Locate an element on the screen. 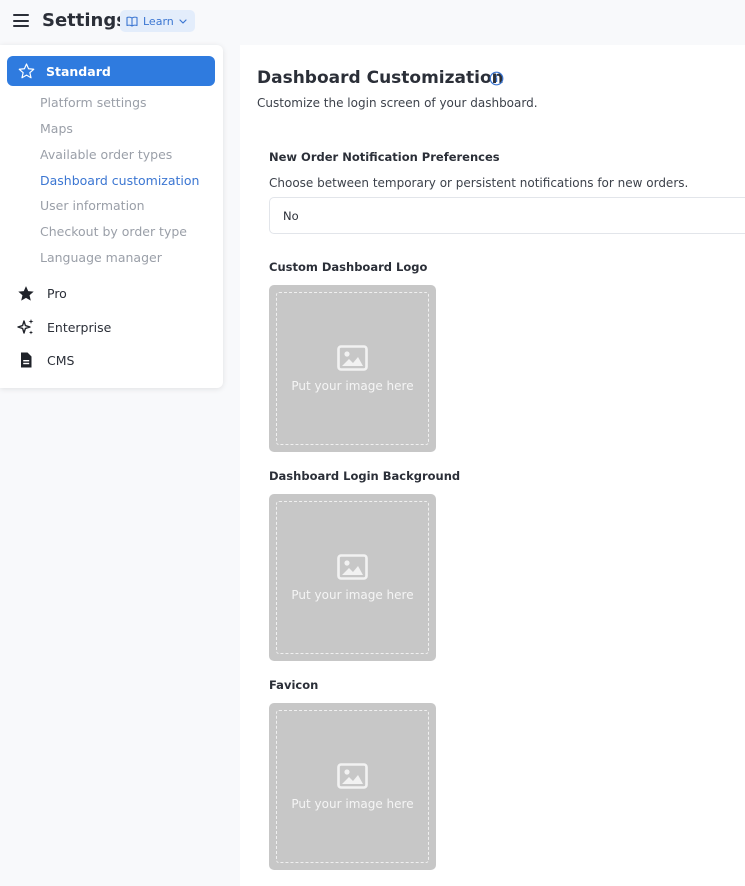  learn-button-label: Learn is located at coordinates (158, 21).